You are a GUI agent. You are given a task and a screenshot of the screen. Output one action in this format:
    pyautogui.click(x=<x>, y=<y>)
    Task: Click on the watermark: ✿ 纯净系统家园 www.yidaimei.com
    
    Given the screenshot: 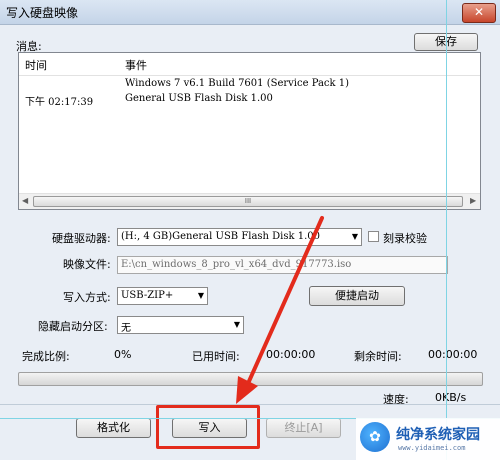 What is the action you would take?
    pyautogui.click(x=428, y=439)
    